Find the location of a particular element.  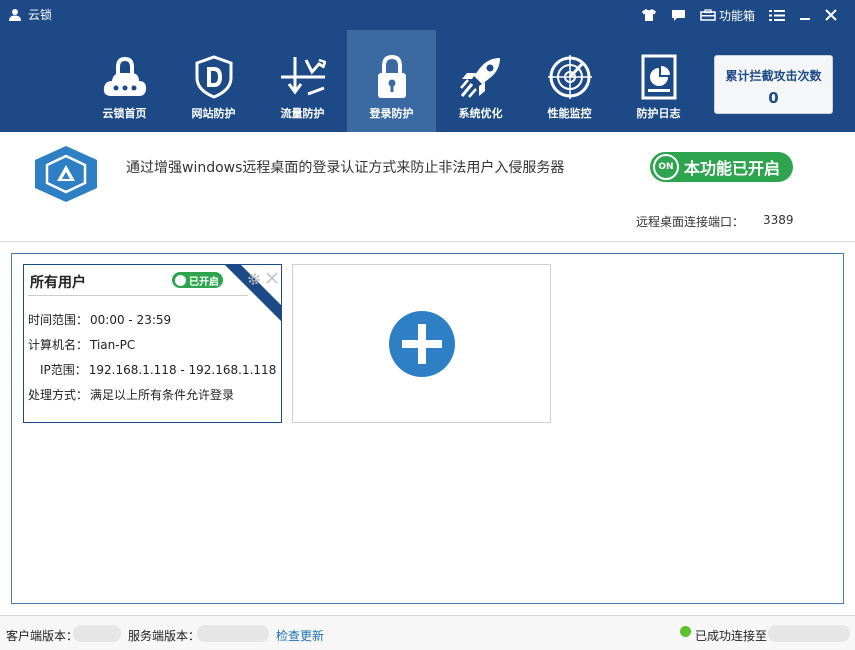

tab-login-protection-label: 登录防护 is located at coordinates (391, 113).